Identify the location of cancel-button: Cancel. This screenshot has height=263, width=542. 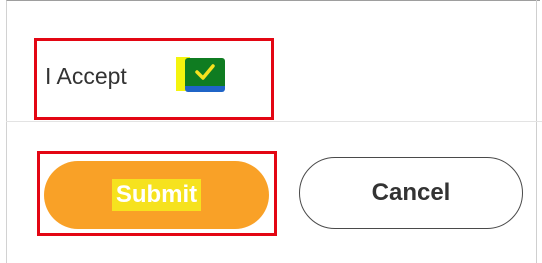
(411, 193).